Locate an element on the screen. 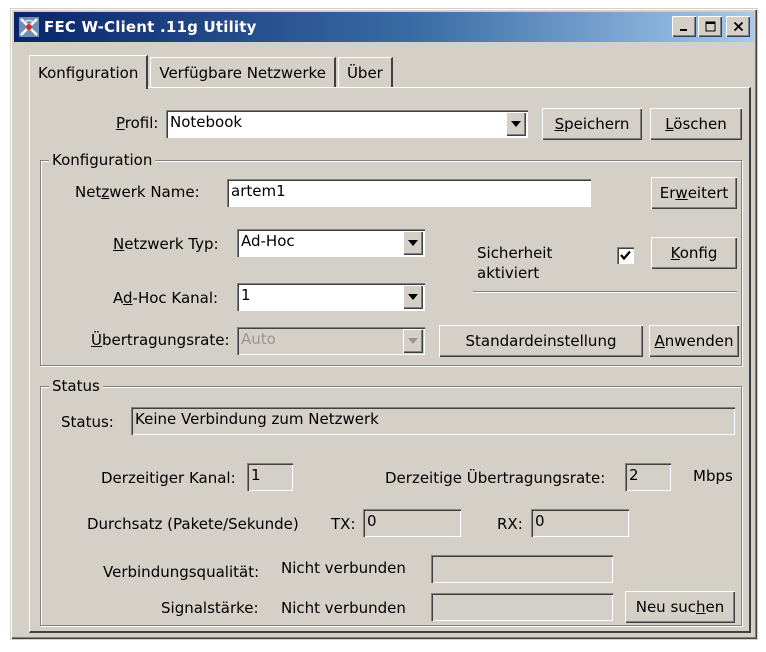  throughput-label: Durchsatz (Pakete/Sekunde) is located at coordinates (193, 524).